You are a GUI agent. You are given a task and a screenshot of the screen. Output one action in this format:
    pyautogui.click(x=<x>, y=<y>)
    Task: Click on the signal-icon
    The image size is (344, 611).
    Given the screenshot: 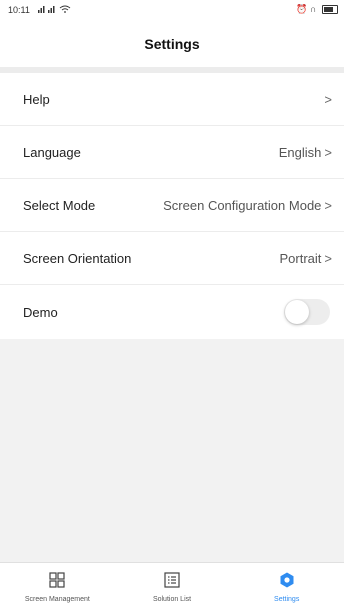 What is the action you would take?
    pyautogui.click(x=55, y=10)
    